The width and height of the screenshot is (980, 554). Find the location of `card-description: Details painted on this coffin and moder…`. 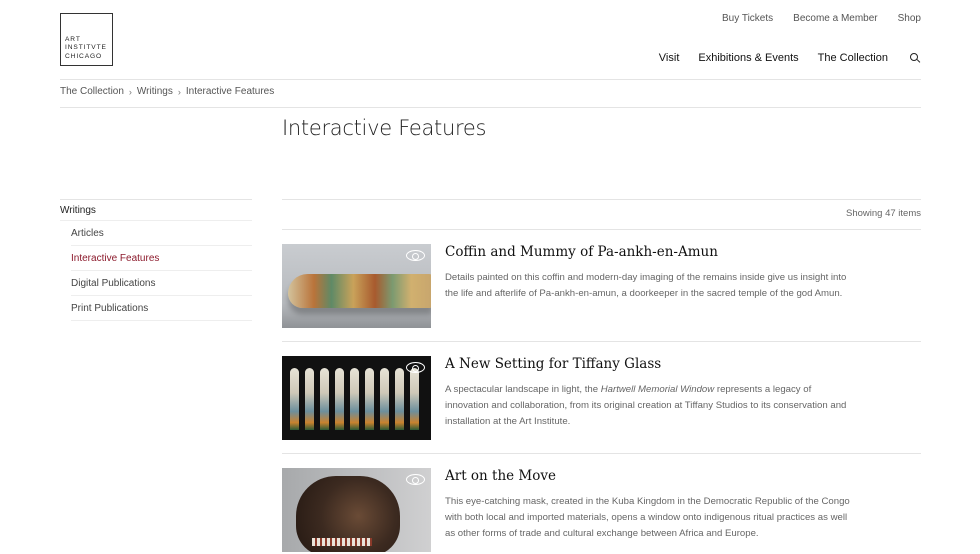

card-description: Details painted on this coffin and moder… is located at coordinates (646, 285).